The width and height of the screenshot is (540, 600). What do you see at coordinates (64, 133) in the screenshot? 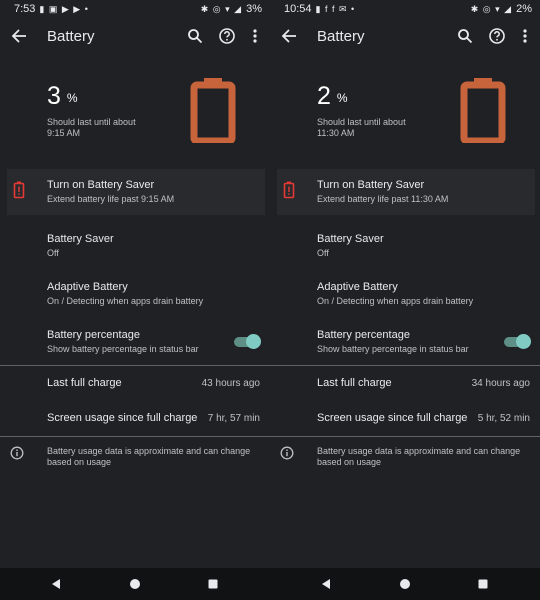
I see `estimate-line2: 9:15 AM` at bounding box center [64, 133].